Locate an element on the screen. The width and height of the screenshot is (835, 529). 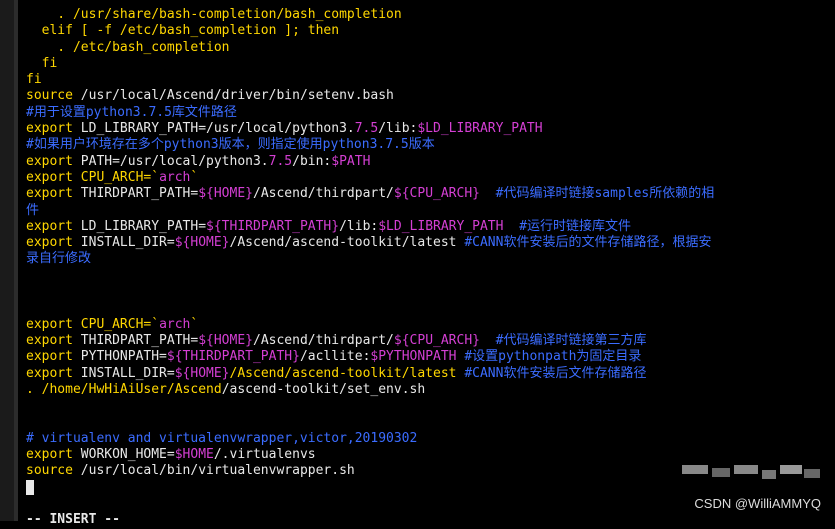
terminal-text-span: . /etc/bash_completion is located at coordinates (128, 47).